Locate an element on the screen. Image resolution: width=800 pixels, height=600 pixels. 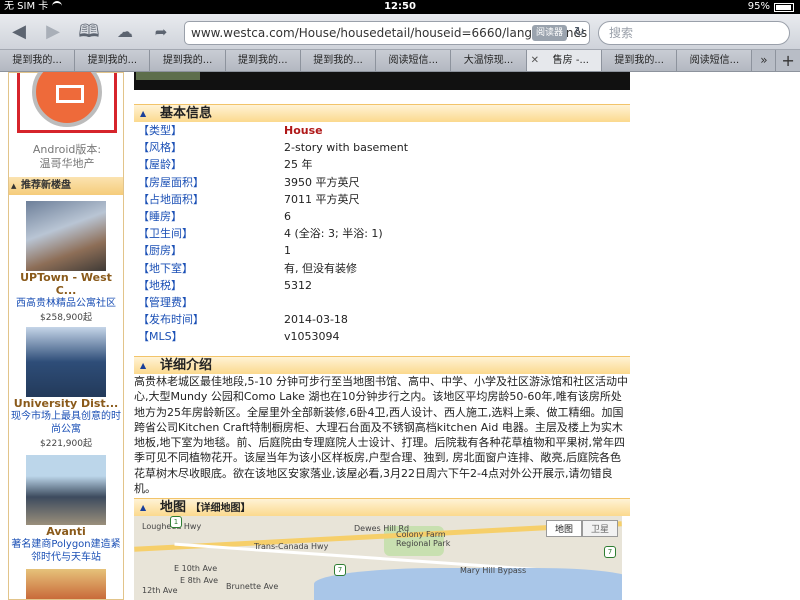
map-label: Brunette Ave is located at coordinates (252, 586).